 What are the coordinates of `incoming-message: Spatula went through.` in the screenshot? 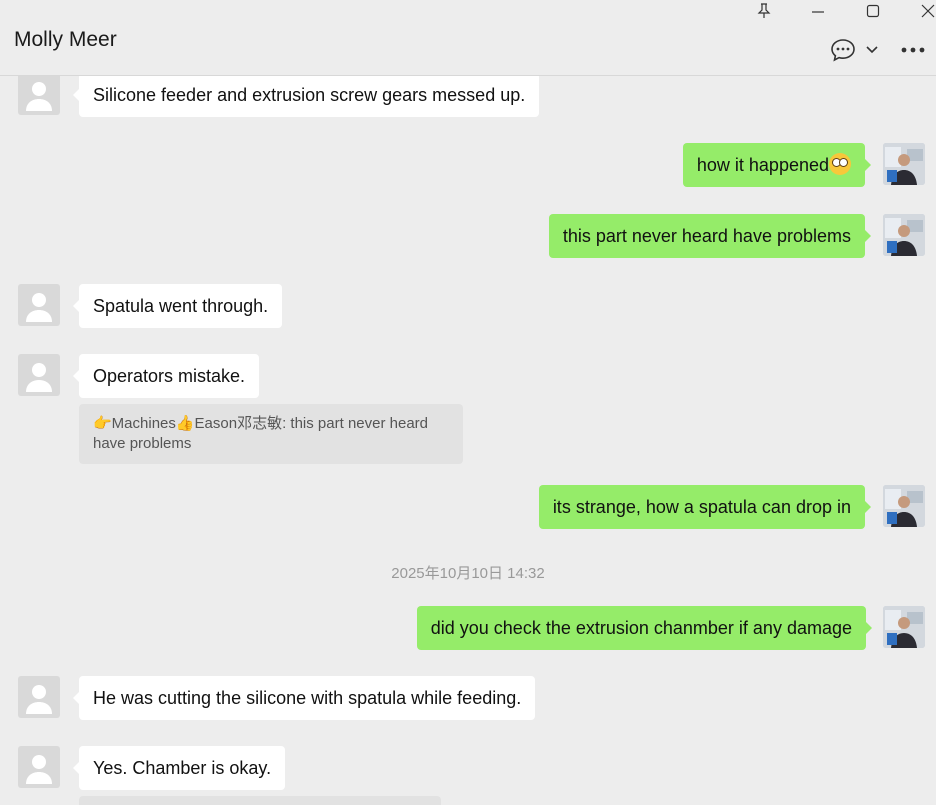 It's located at (177, 306).